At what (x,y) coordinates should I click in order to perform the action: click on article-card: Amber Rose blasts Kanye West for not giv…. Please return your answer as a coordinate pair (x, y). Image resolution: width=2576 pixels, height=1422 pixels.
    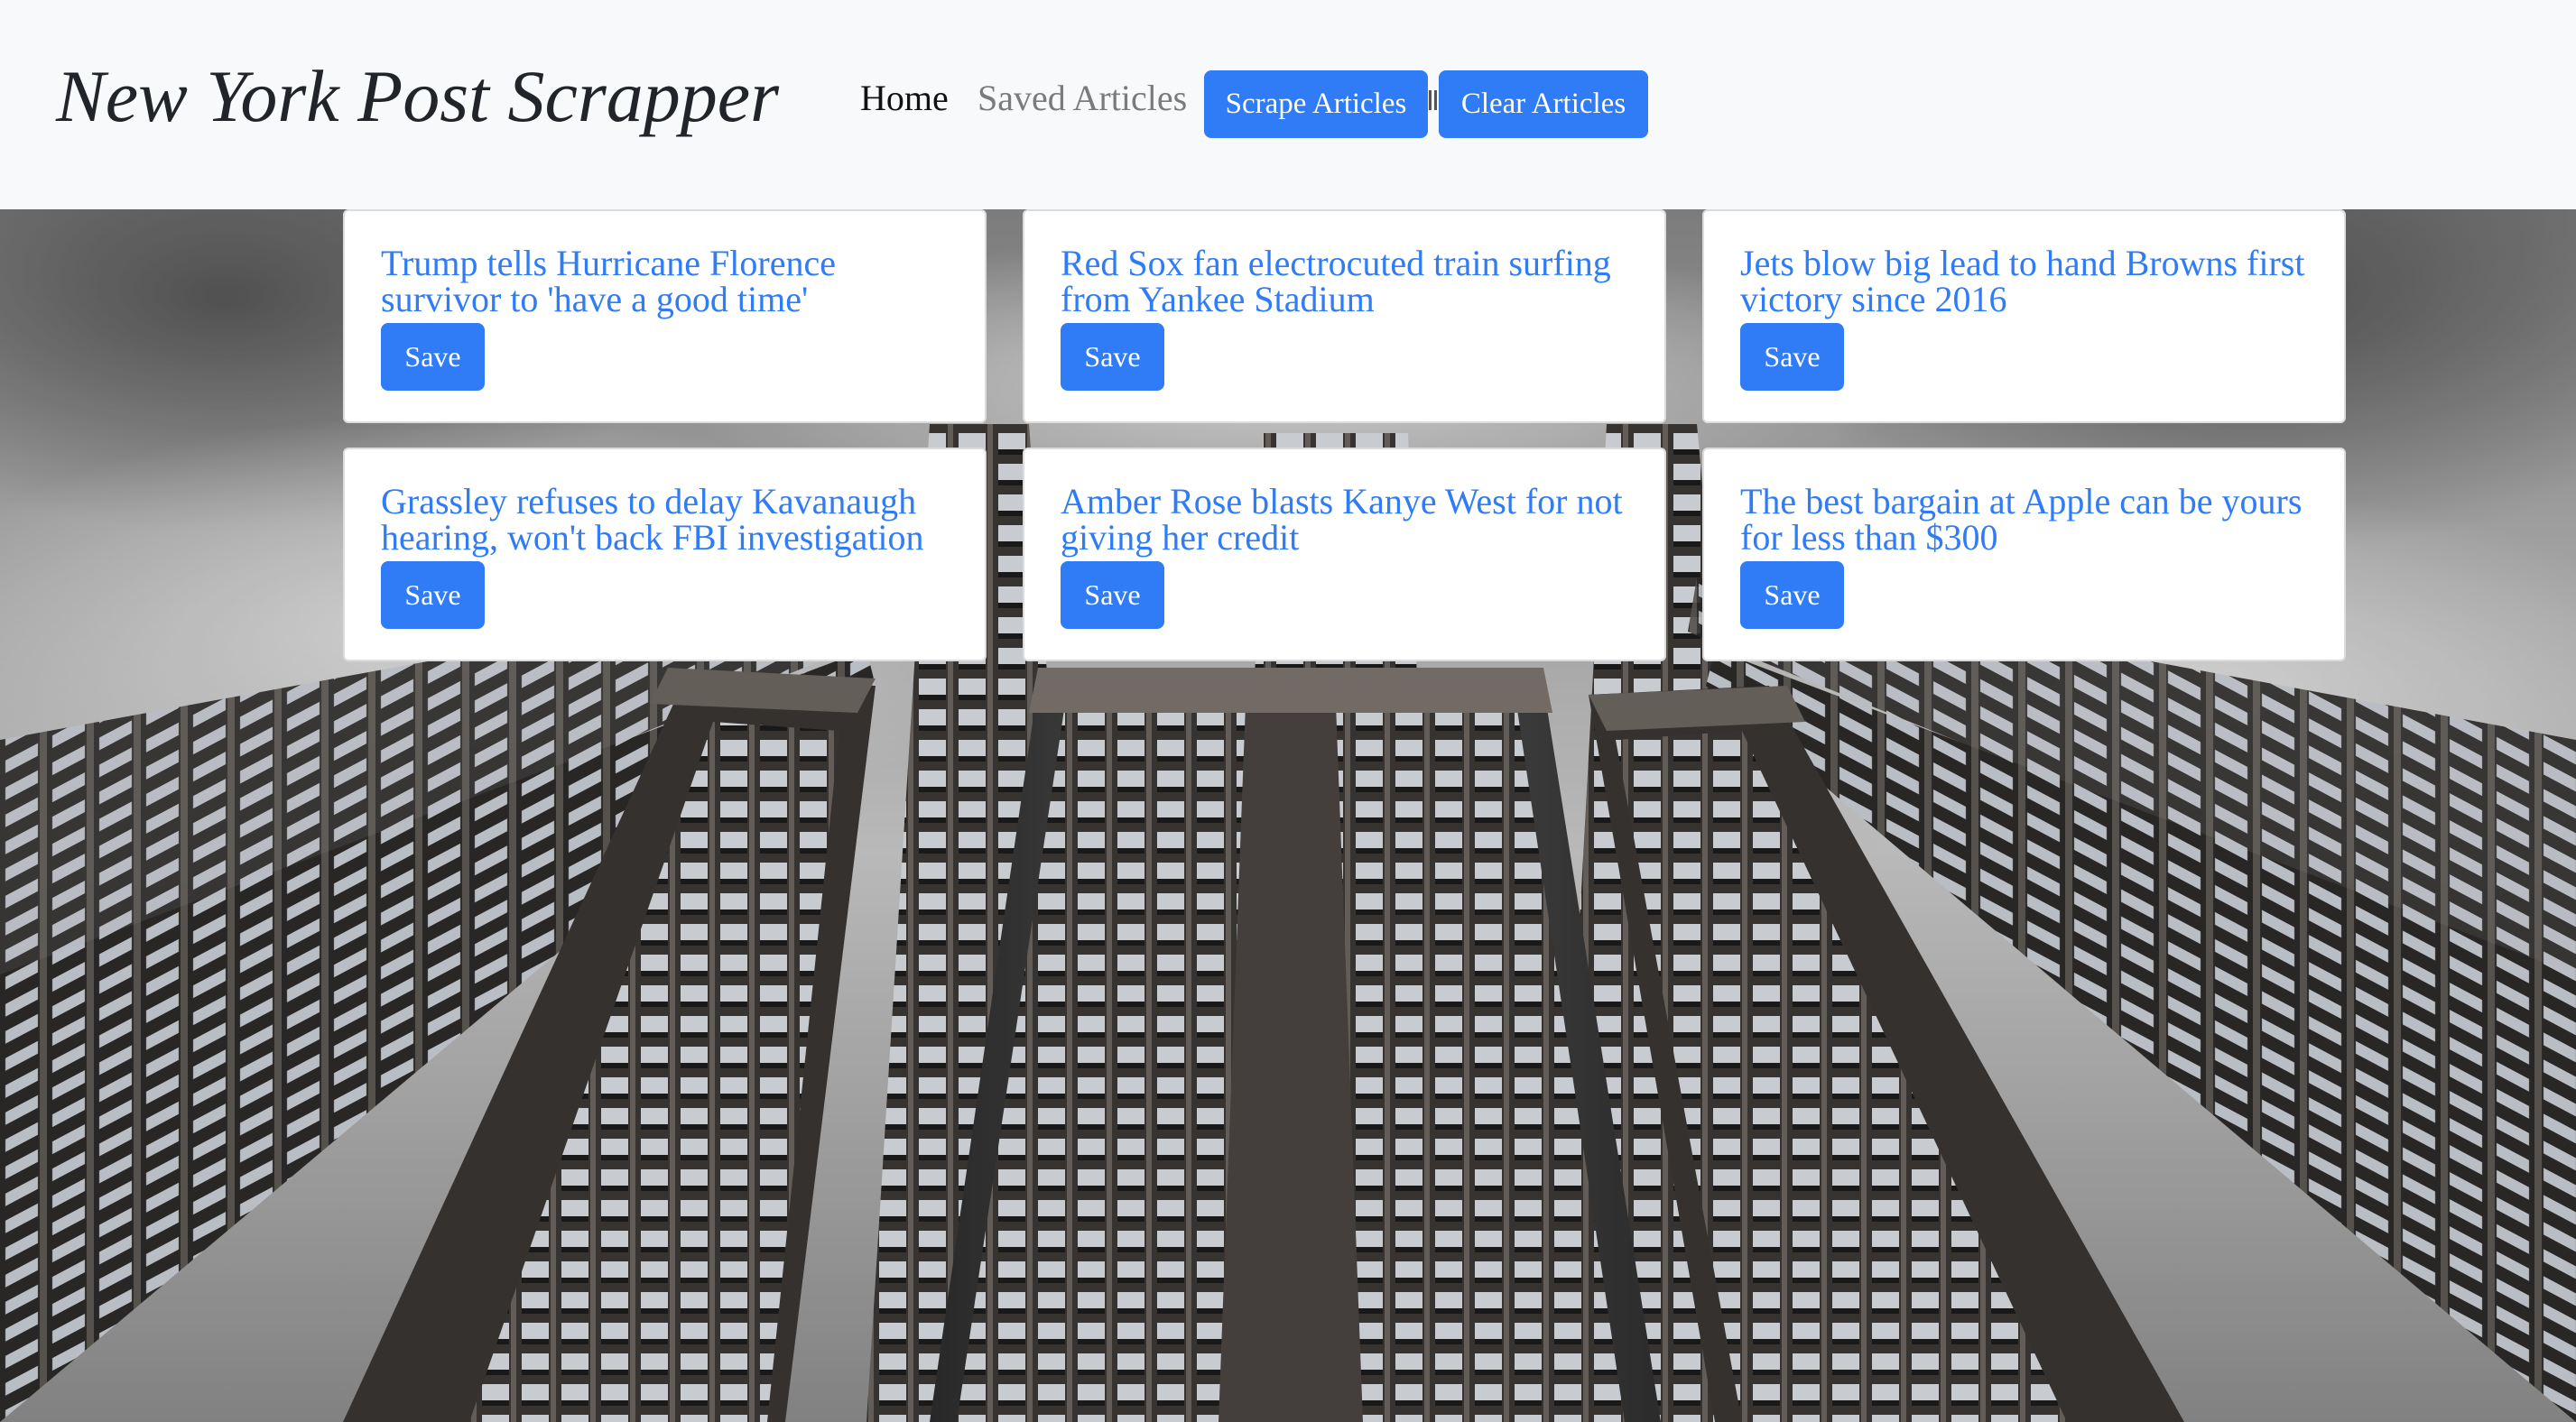
    Looking at the image, I should click on (1344, 554).